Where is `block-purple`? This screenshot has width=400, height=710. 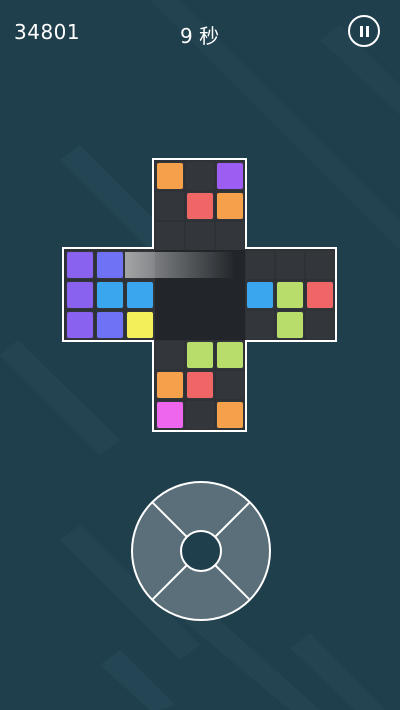
block-purple is located at coordinates (230, 176).